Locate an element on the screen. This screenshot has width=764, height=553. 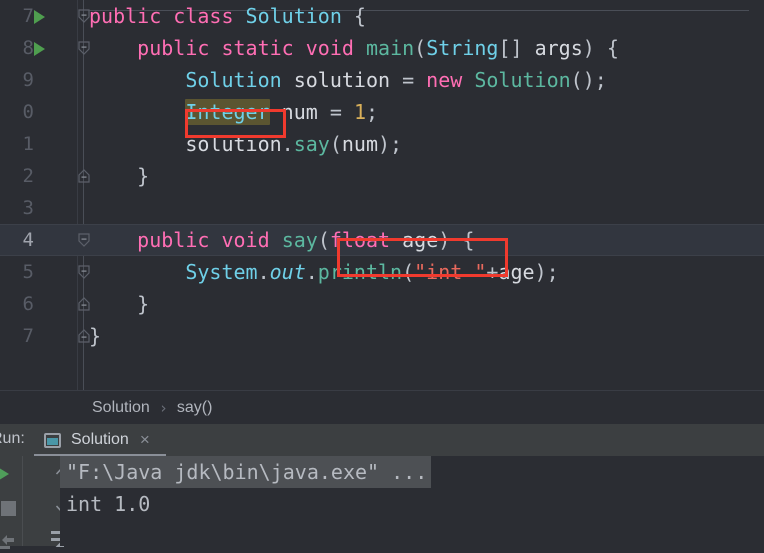
line-number: 0 is located at coordinates (28, 112).